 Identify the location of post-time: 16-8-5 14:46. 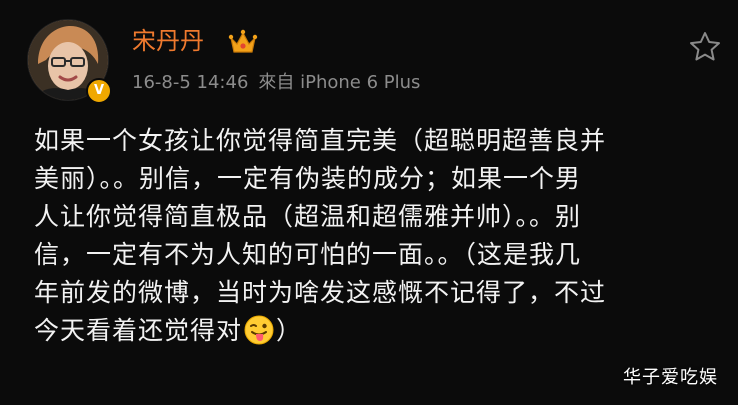
(190, 82).